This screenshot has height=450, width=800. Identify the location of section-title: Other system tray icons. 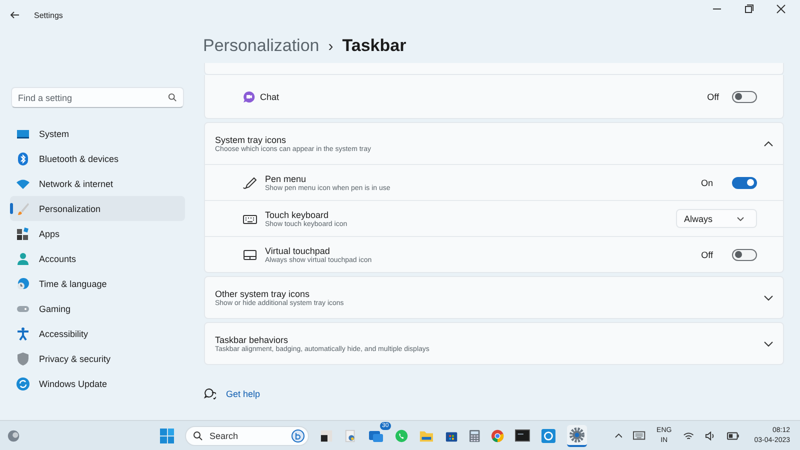
(263, 293).